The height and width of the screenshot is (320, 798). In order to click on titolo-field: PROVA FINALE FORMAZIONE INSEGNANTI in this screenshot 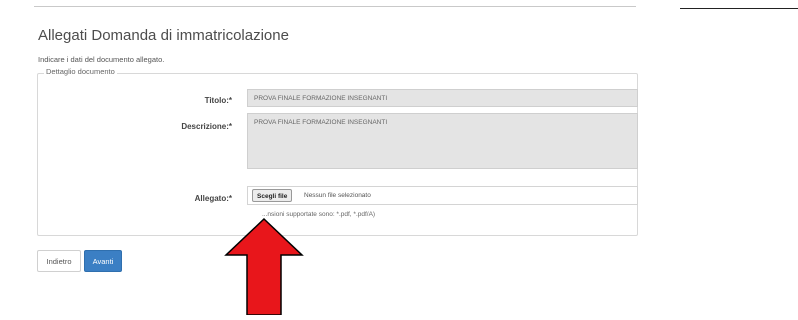, I will do `click(442, 98)`.